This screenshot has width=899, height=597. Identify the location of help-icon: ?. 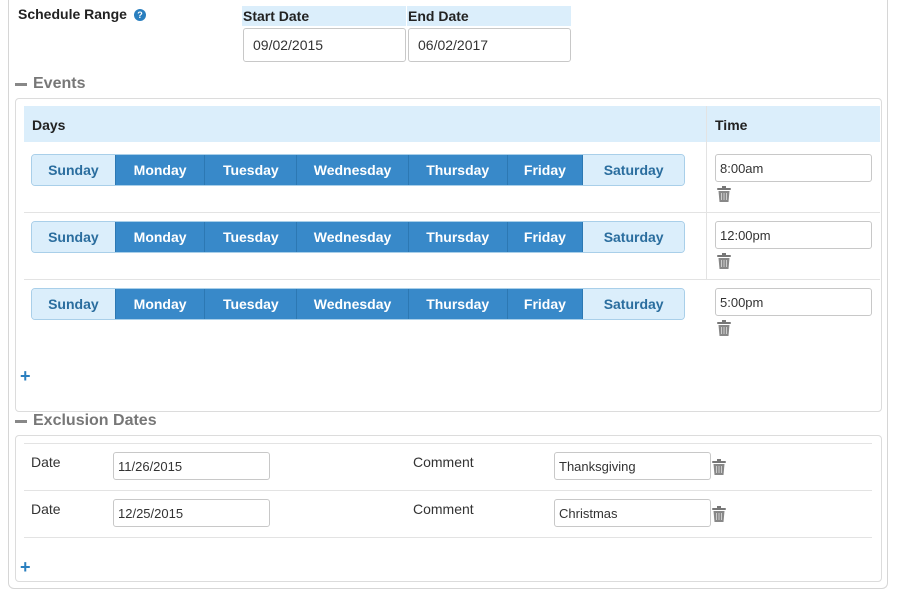
(140, 15).